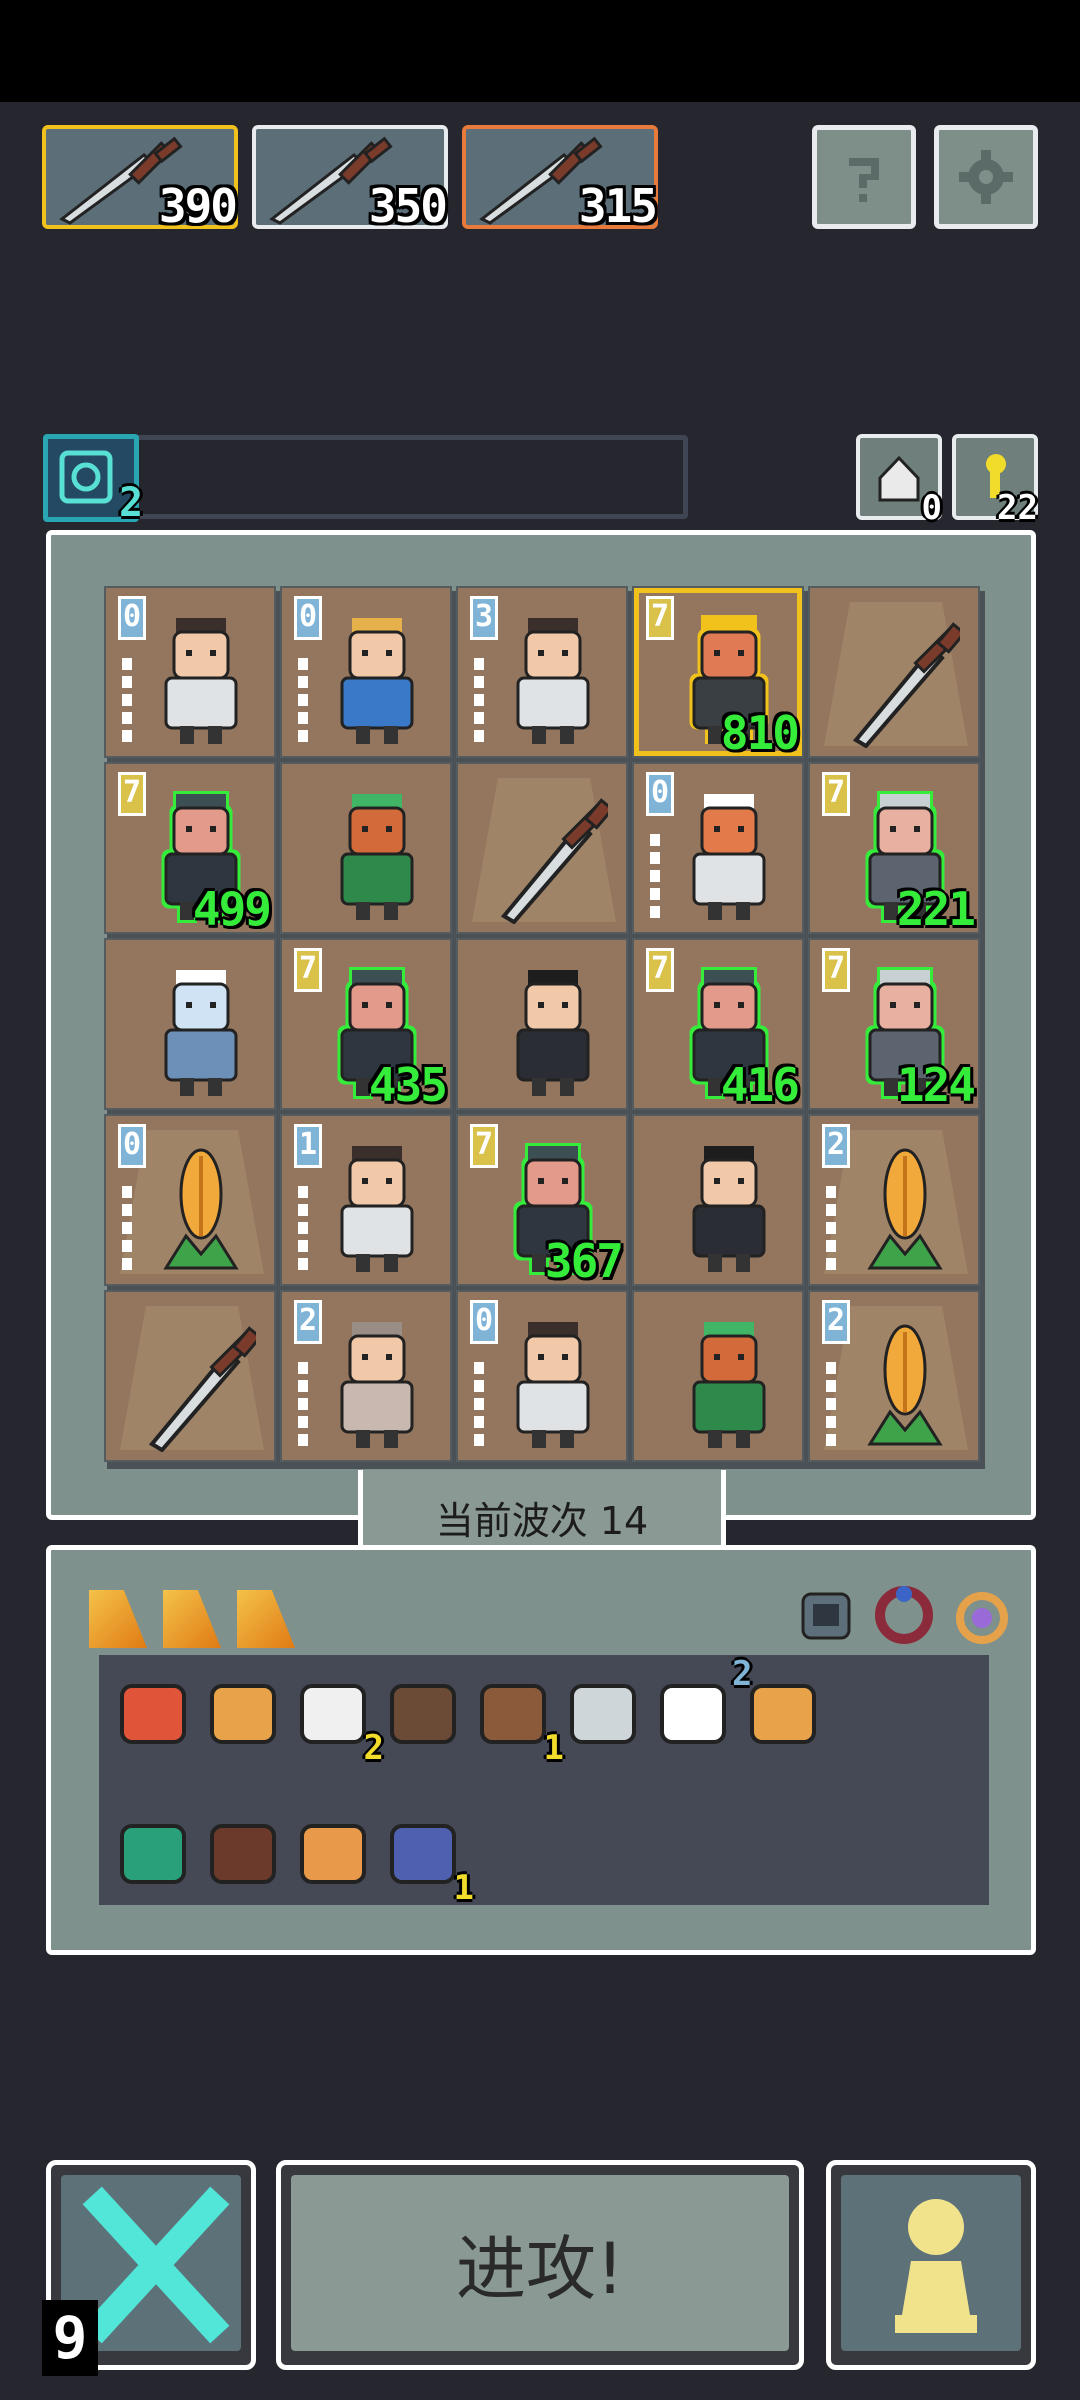 The image size is (1080, 2400). Describe the element at coordinates (936, 2266) in the screenshot. I see `pawn-icon` at that location.